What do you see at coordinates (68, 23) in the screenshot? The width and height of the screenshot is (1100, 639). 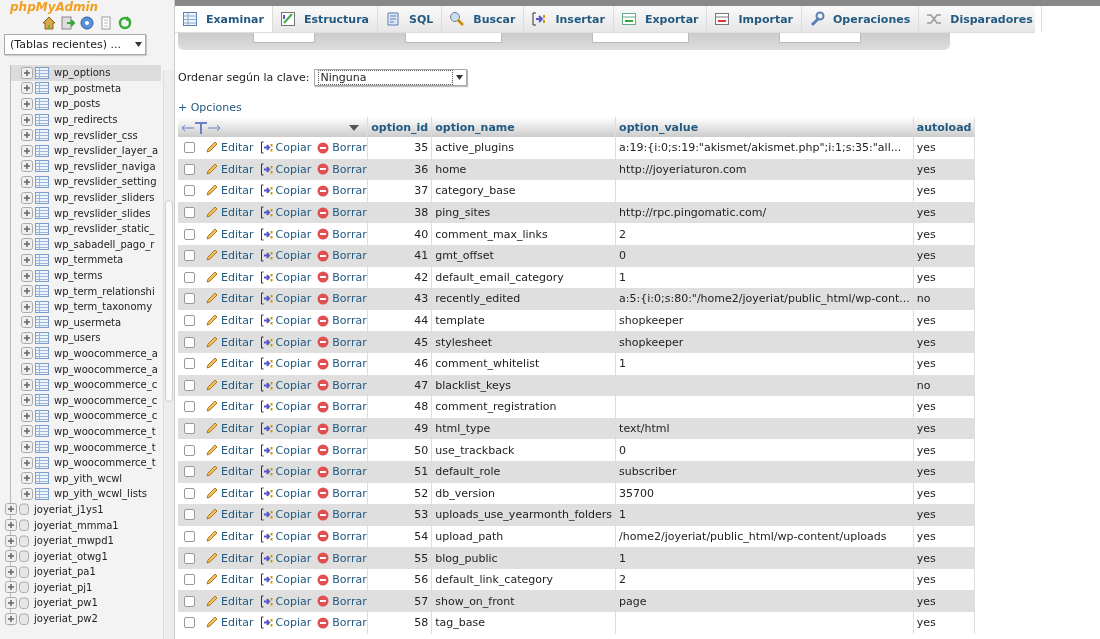 I see `exit-icon` at bounding box center [68, 23].